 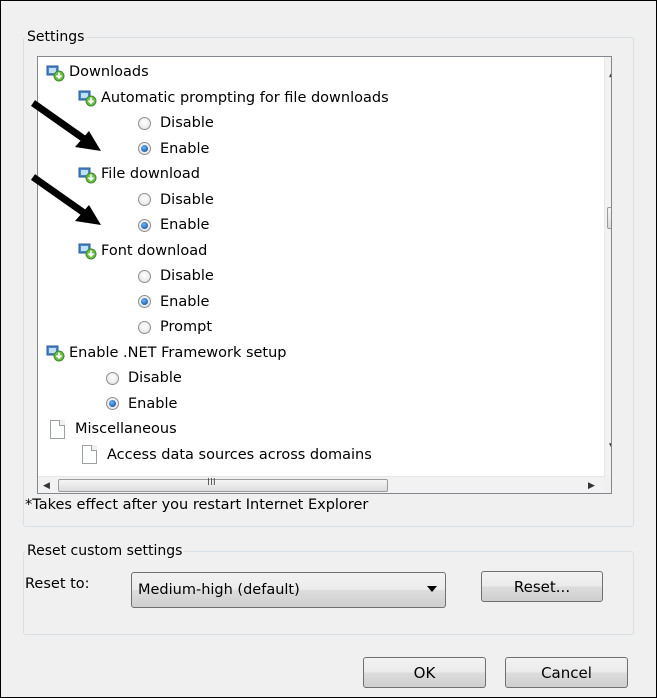 I want to click on settings-category: Miscellaneous, so click(x=113, y=429).